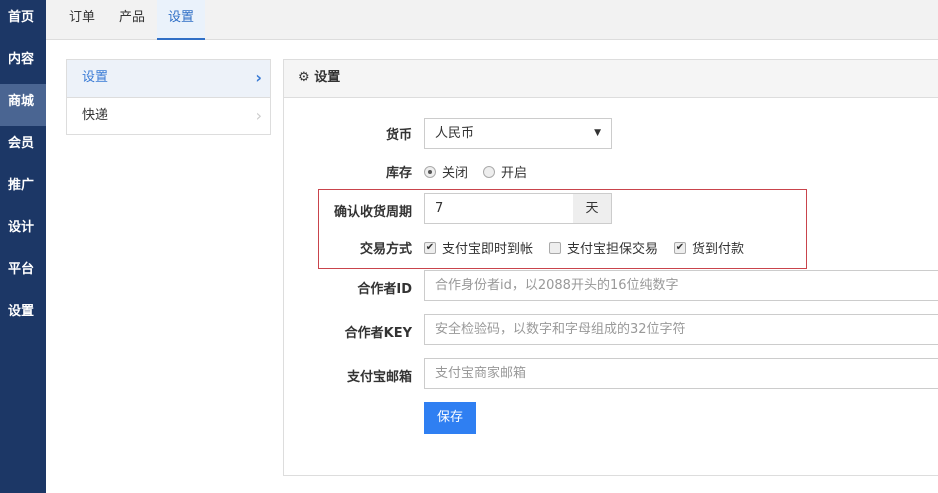 This screenshot has height=493, width=938. Describe the element at coordinates (372, 212) in the screenshot. I see `confirm-period-label: 确认收货周期` at that location.